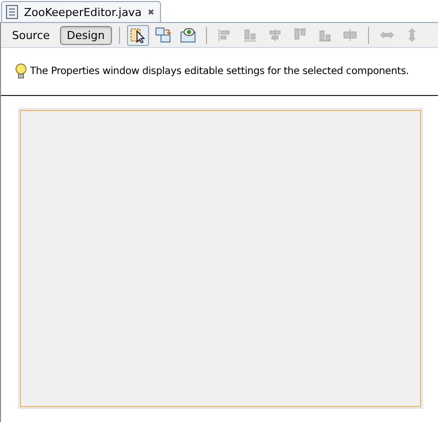 The width and height of the screenshot is (438, 422). I want to click on view-tab: Design, so click(86, 35).